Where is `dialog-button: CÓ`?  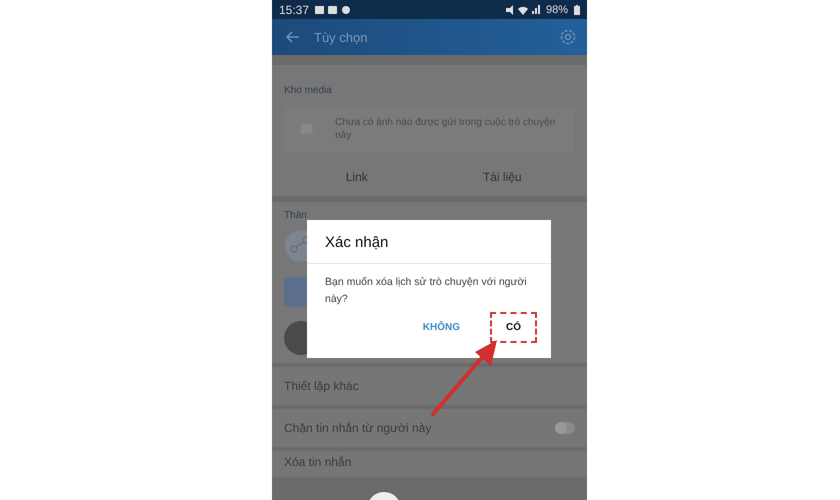
dialog-button: CÓ is located at coordinates (513, 327).